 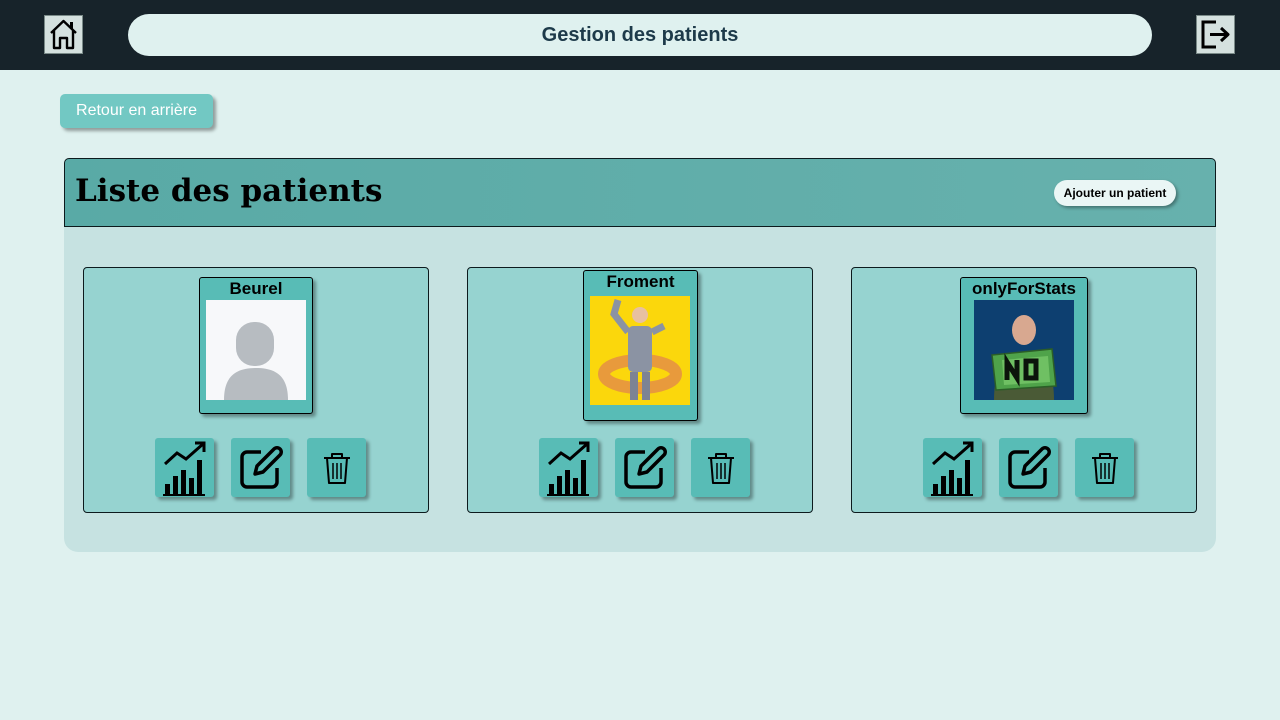 I want to click on patient-card: Beurel, so click(x=256, y=390).